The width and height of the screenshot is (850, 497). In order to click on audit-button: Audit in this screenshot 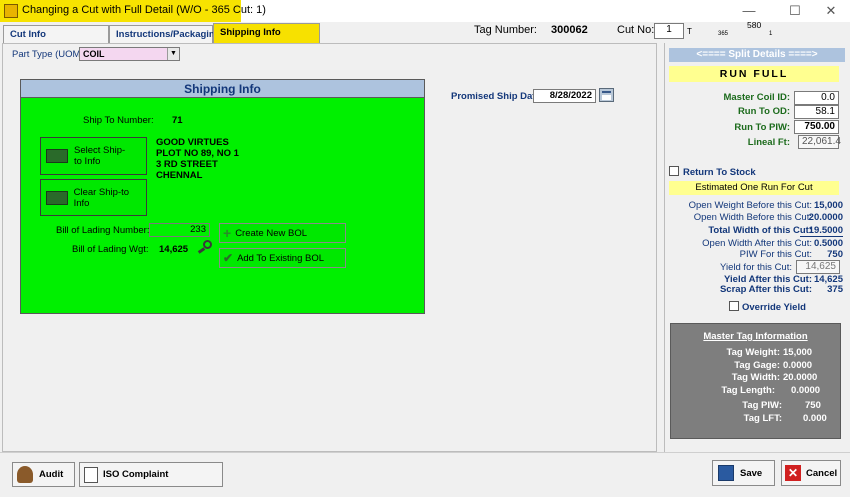, I will do `click(43, 474)`.